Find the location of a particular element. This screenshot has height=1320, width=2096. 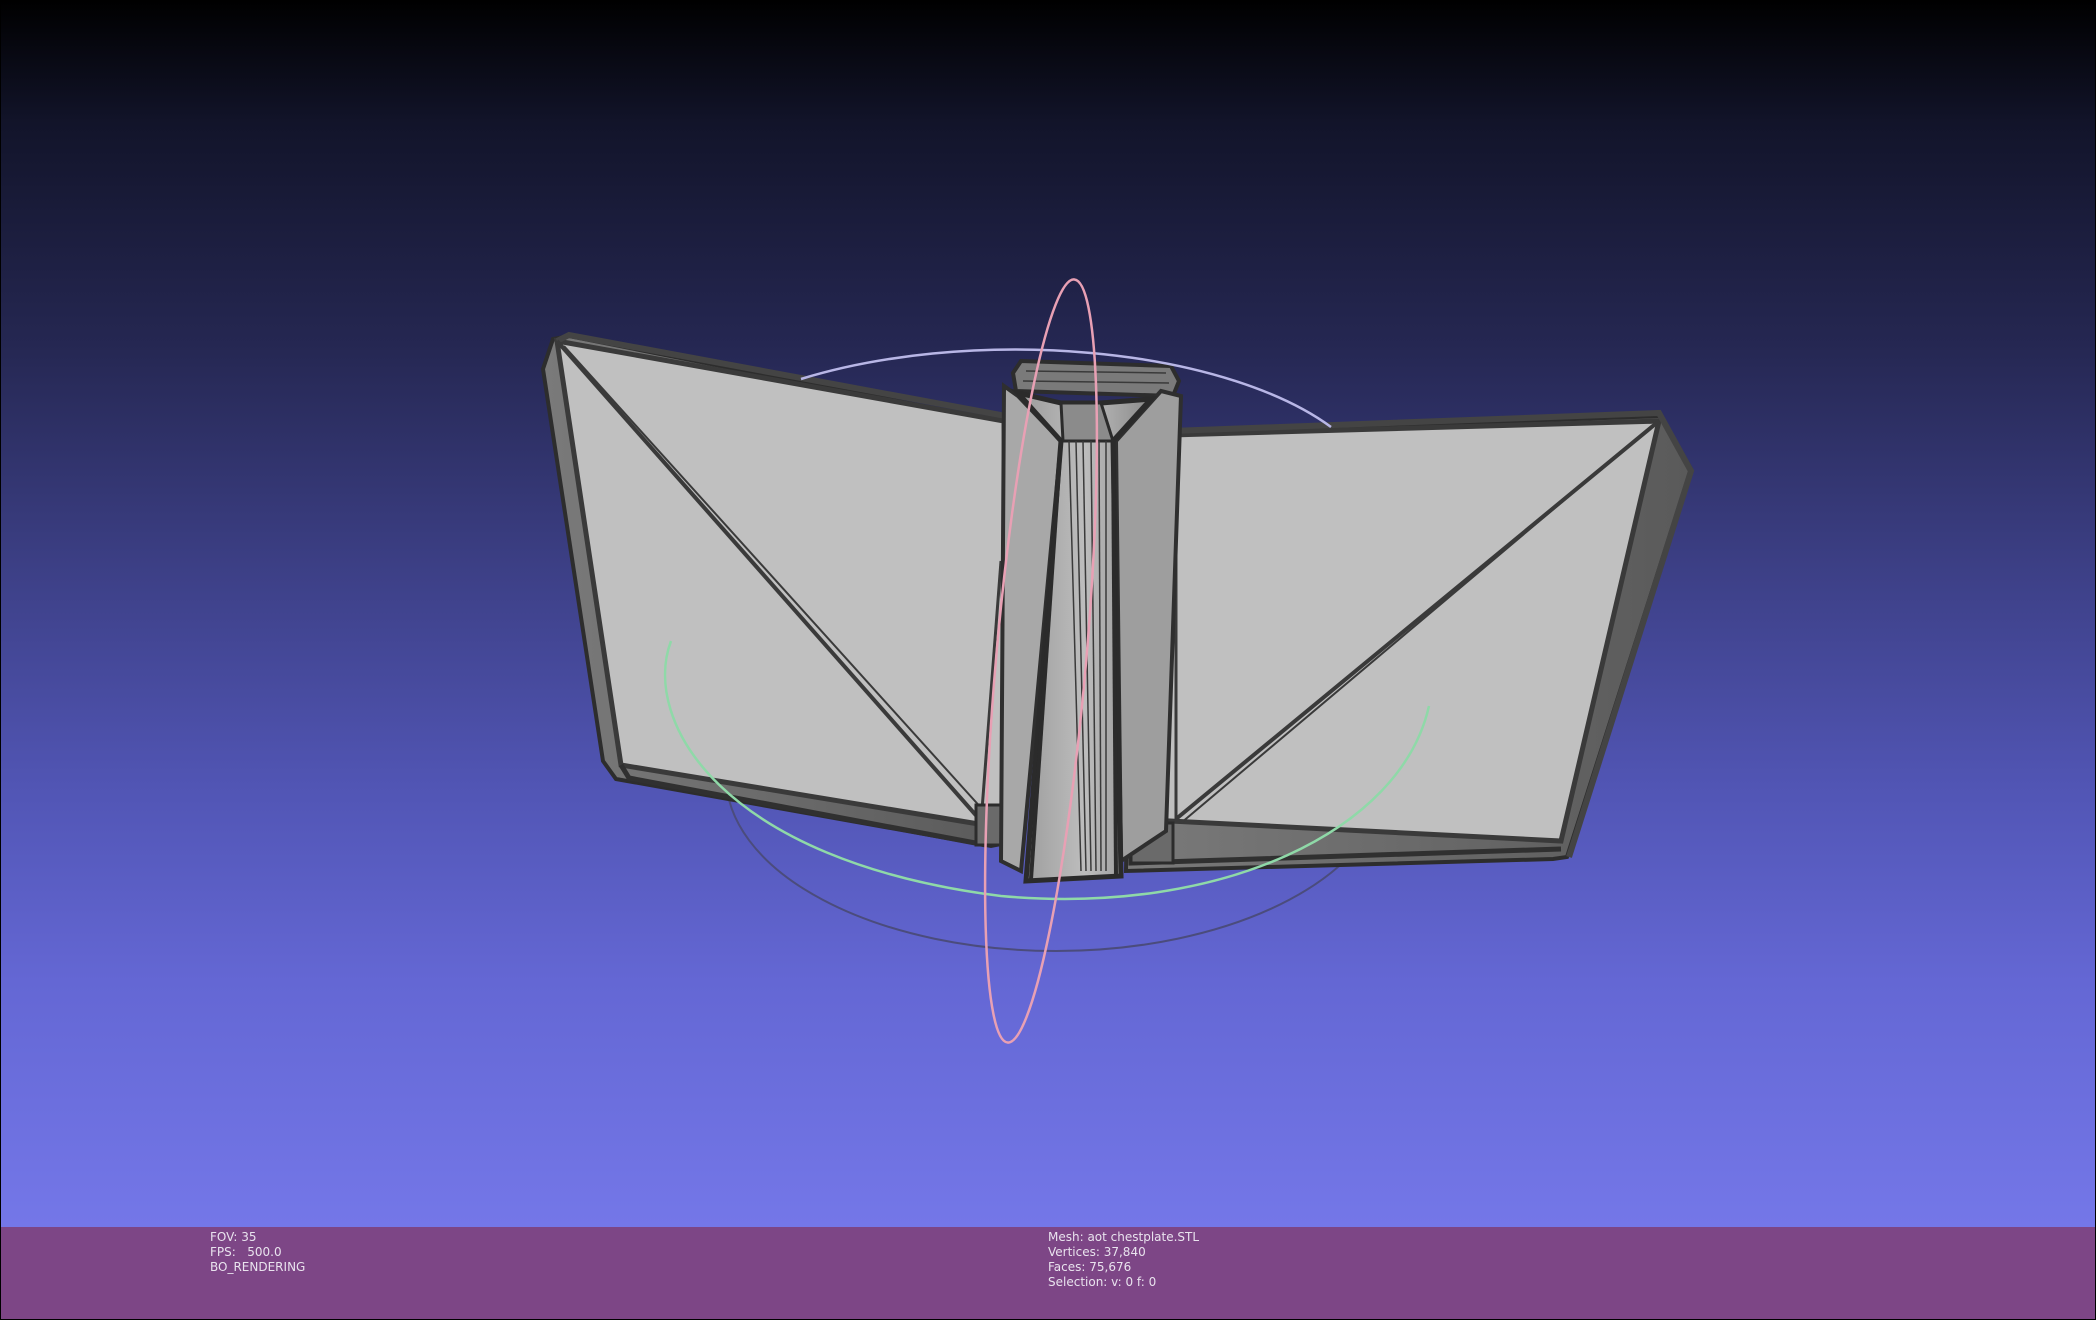

fps-readout: FPS: 500.0 is located at coordinates (246, 1252).